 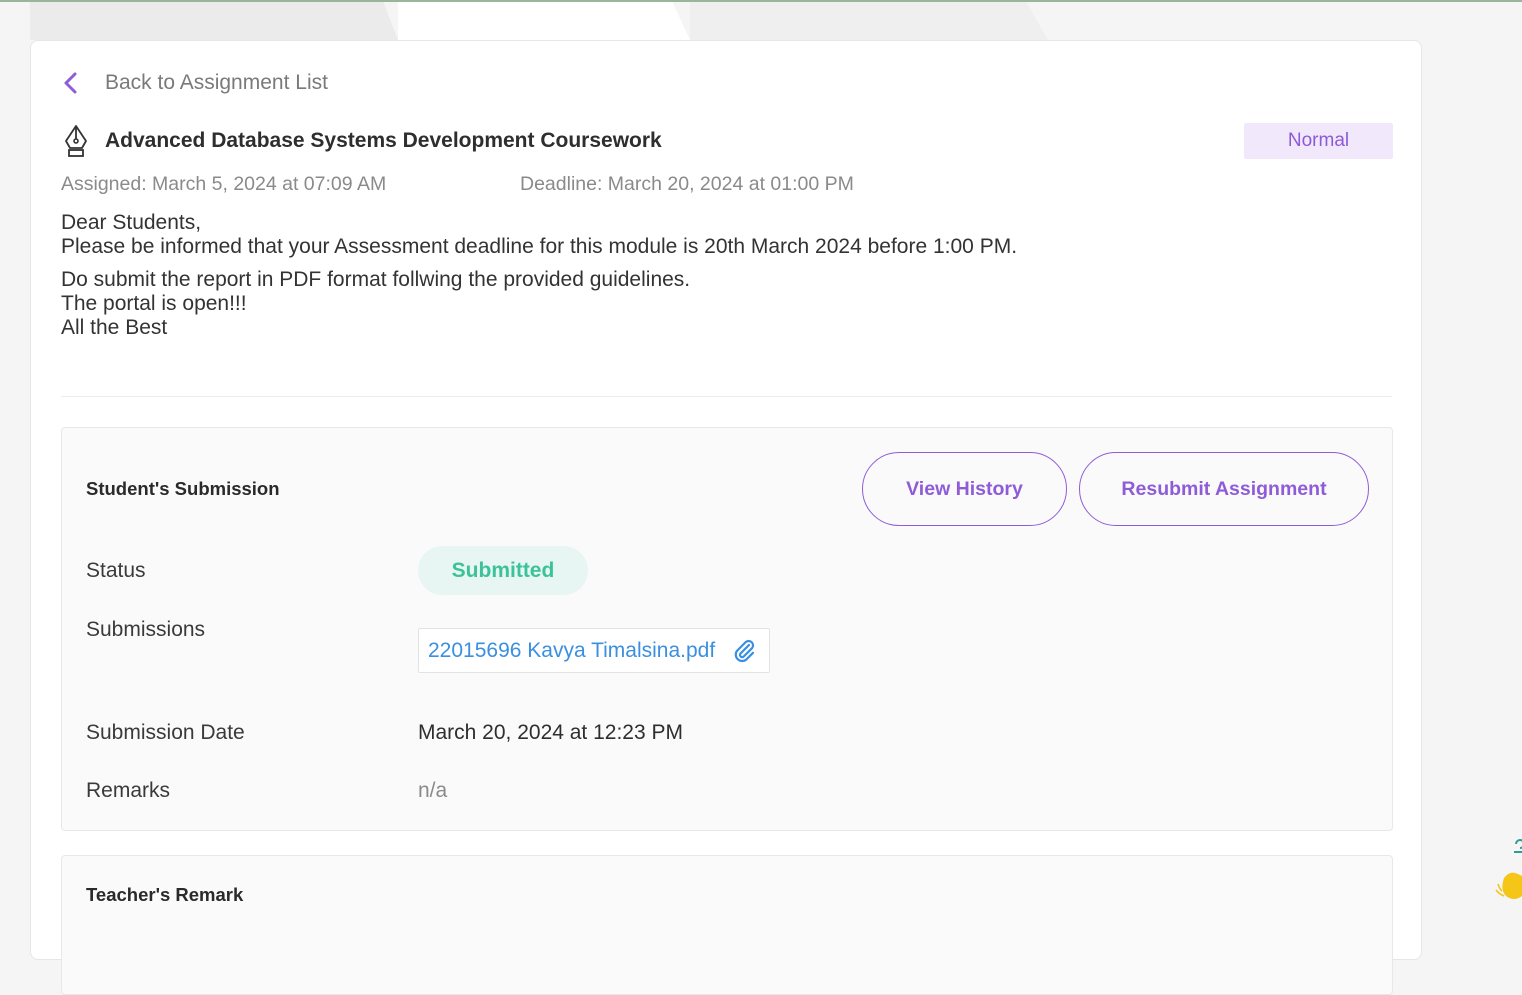 I want to click on deadline-date: Deadline: March 20, 2024 at 01:00 PM, so click(x=687, y=184).